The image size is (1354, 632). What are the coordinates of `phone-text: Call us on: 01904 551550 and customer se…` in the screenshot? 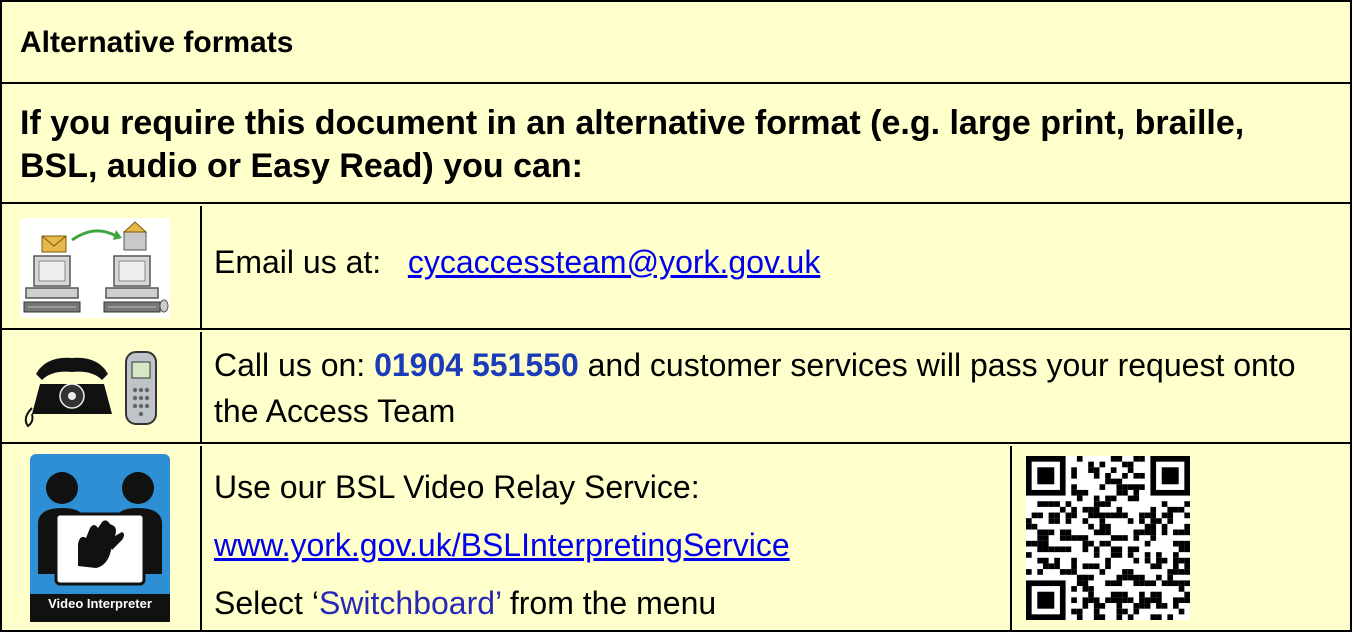 It's located at (769, 388).